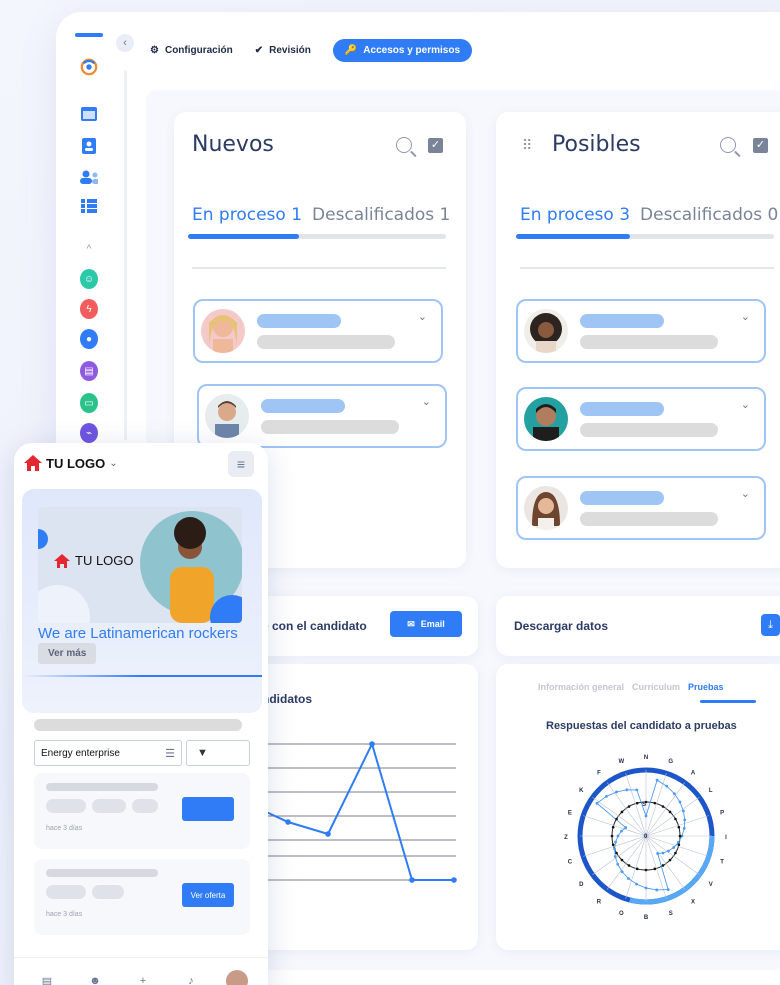 This screenshot has width=780, height=985. I want to click on chat-icon: ●, so click(89, 339).